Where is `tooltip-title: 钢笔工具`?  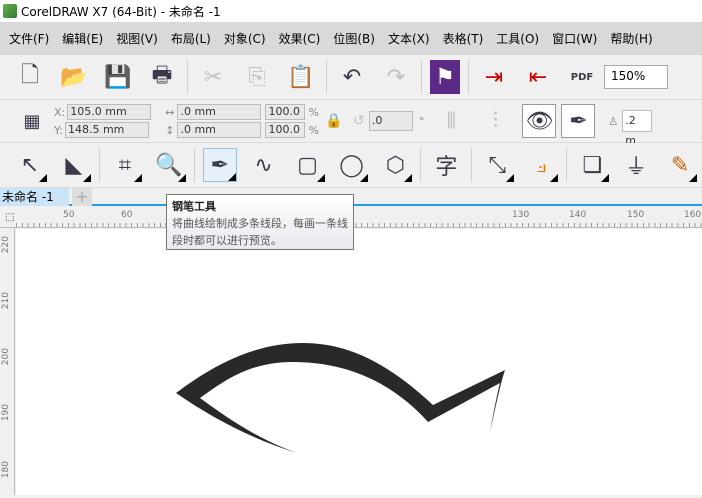 tooltip-title: 钢笔工具 is located at coordinates (194, 206).